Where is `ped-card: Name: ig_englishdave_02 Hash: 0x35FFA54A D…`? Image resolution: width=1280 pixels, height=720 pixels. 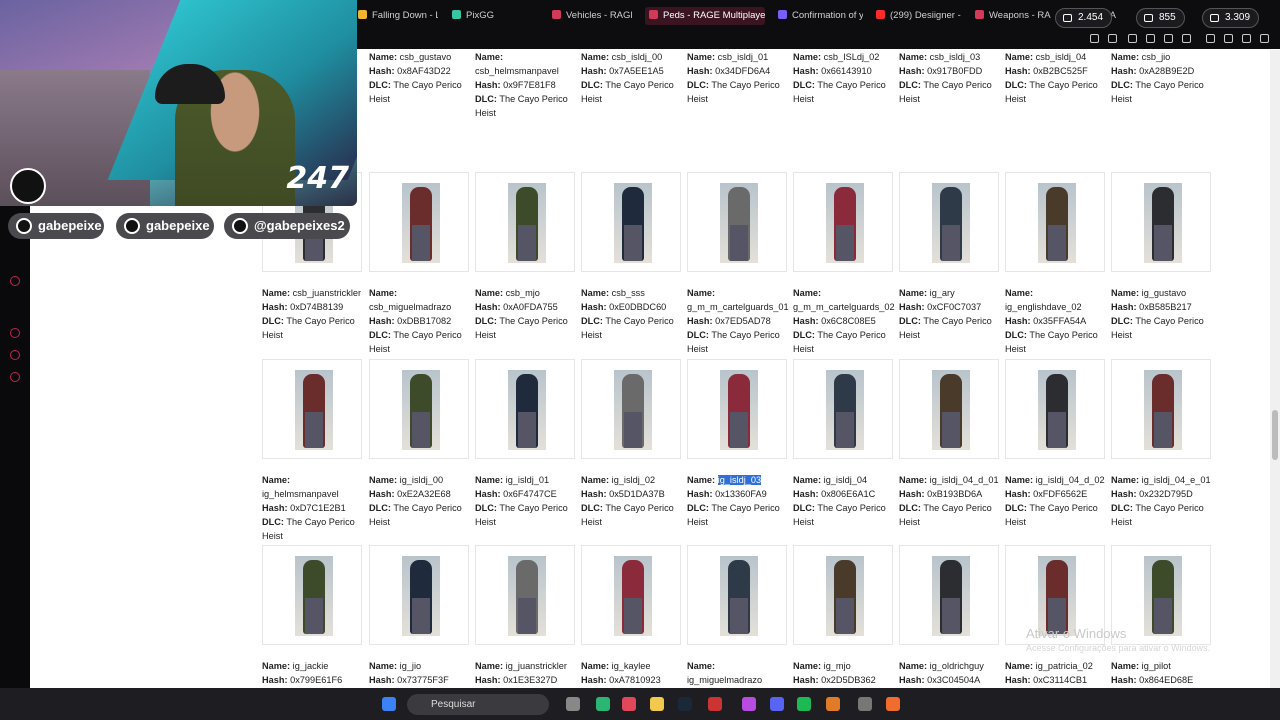
ped-card: Name: ig_englishdave_02 Hash: 0x35FFA54A D… is located at coordinates (1056, 264).